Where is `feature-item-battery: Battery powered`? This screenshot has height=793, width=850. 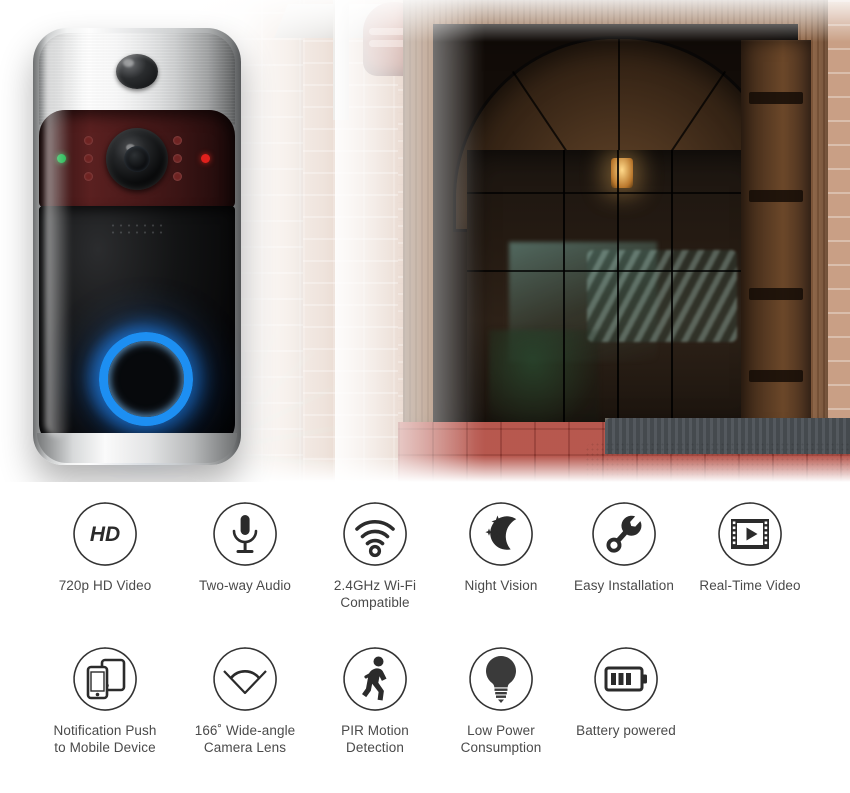
feature-item-battery: Battery powered is located at coordinates (626, 700).